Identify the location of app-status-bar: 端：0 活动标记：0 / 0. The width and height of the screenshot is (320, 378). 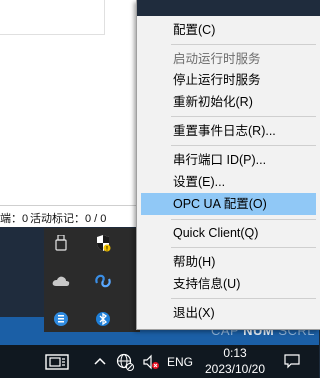
(70, 216).